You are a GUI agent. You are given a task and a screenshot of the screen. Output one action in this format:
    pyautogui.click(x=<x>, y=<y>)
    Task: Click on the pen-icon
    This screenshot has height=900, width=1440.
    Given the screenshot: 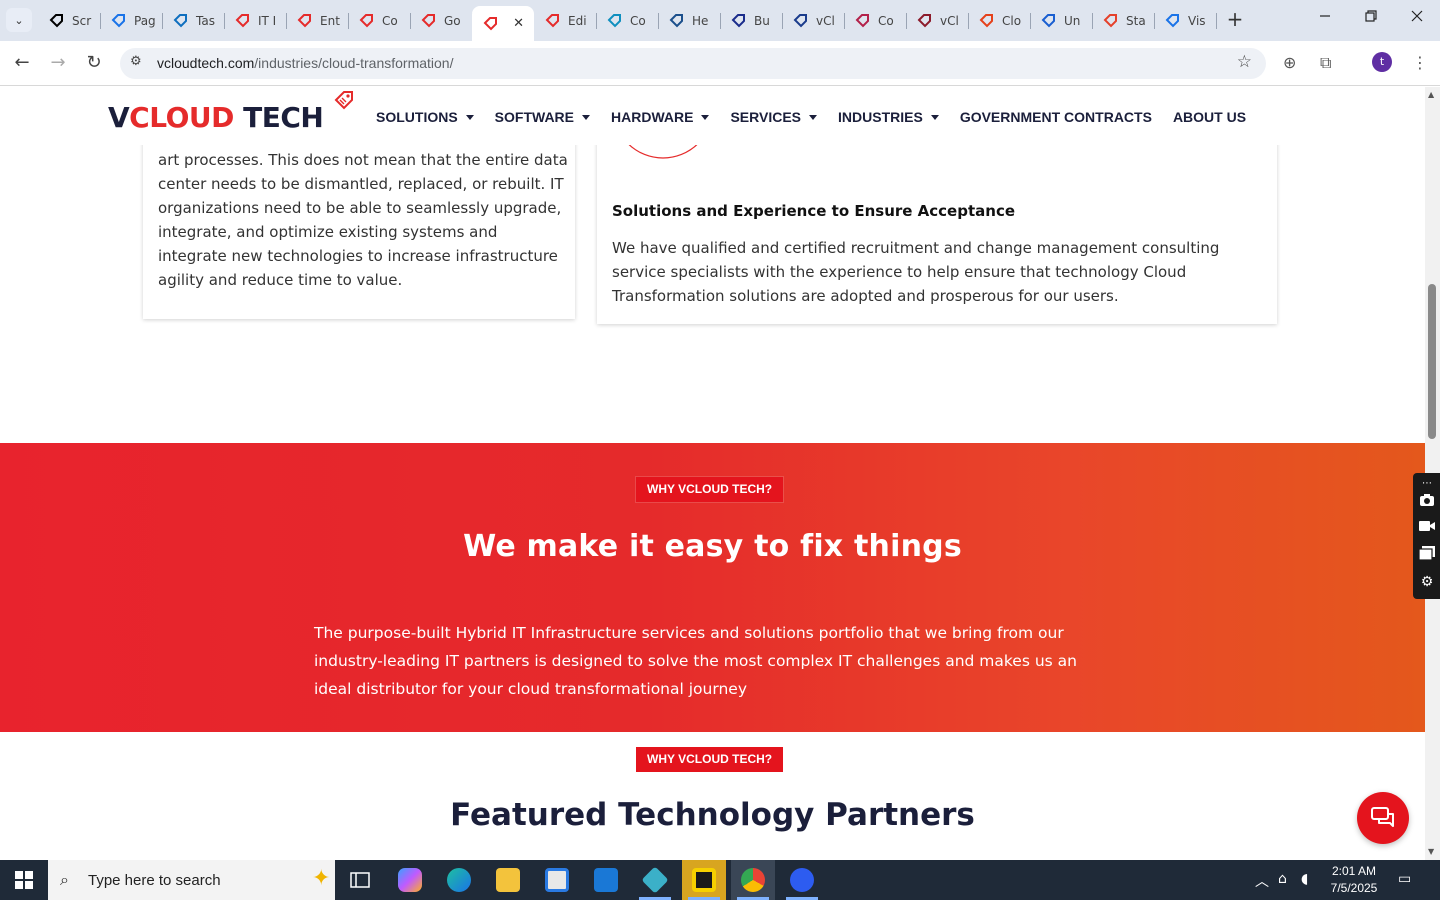 What is the action you would take?
    pyautogui.click(x=986, y=21)
    